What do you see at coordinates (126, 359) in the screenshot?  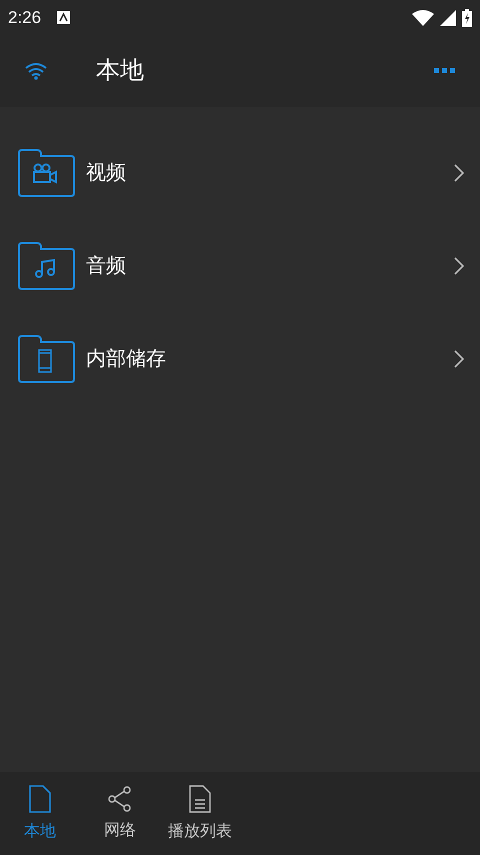 I see `folder-label: 内部储存` at bounding box center [126, 359].